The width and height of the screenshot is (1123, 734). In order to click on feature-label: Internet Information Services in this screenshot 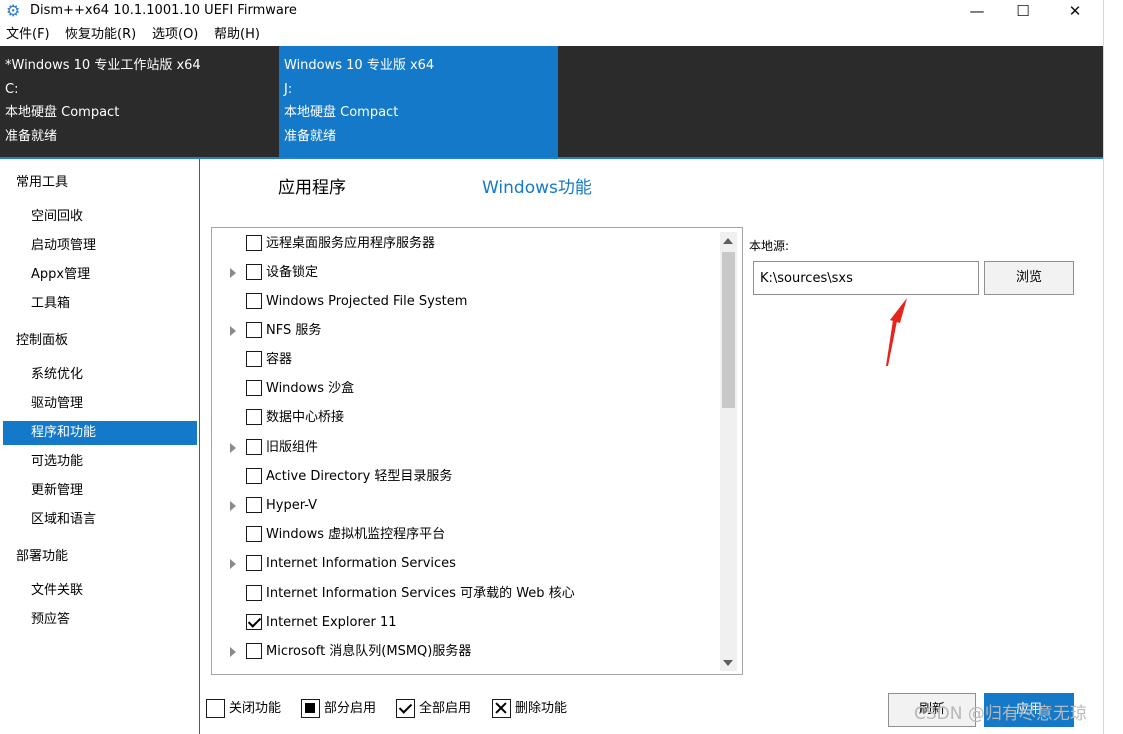, I will do `click(361, 563)`.